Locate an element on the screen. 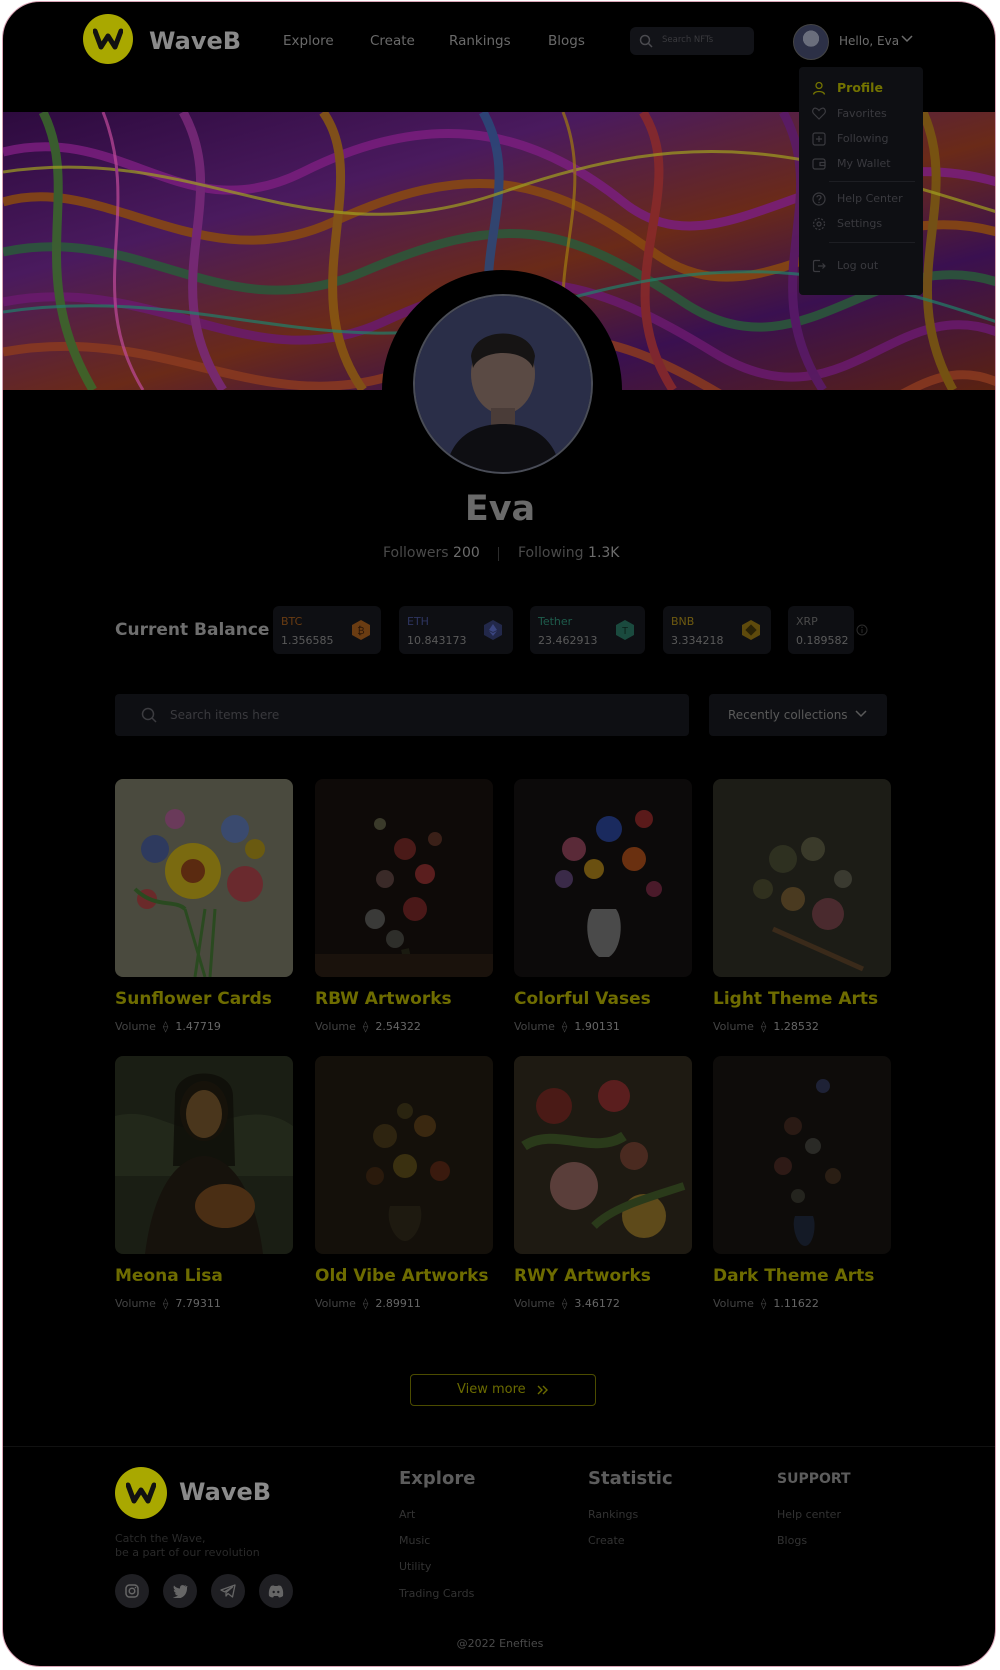 Image resolution: width=1000 pixels, height=1670 pixels. view-more-label: View more is located at coordinates (491, 1389).